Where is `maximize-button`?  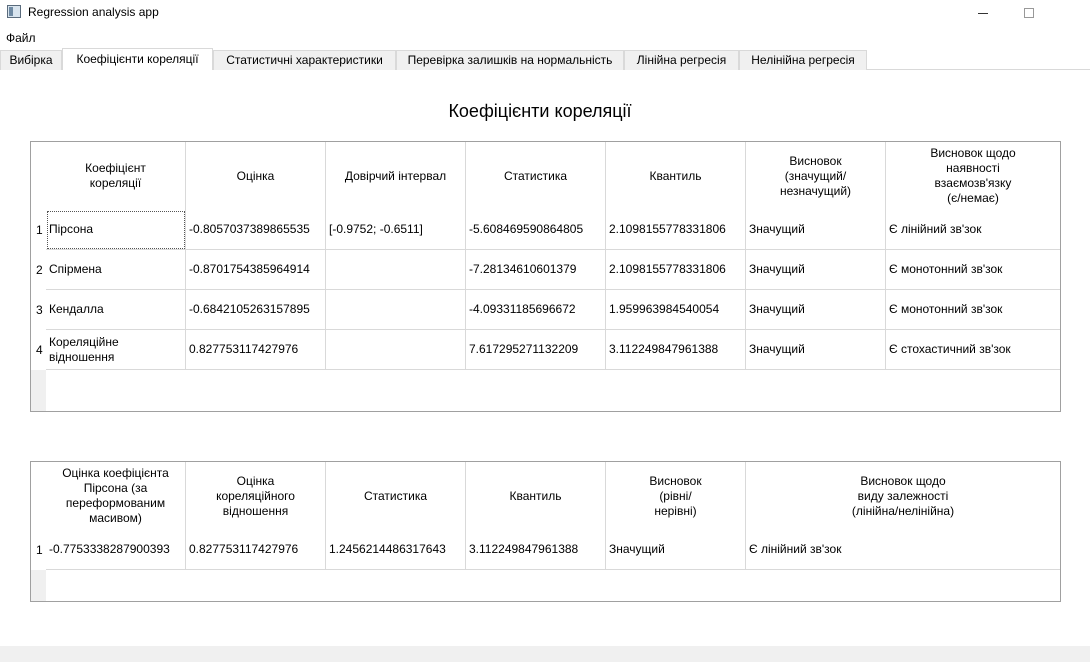
maximize-button is located at coordinates (1029, 13).